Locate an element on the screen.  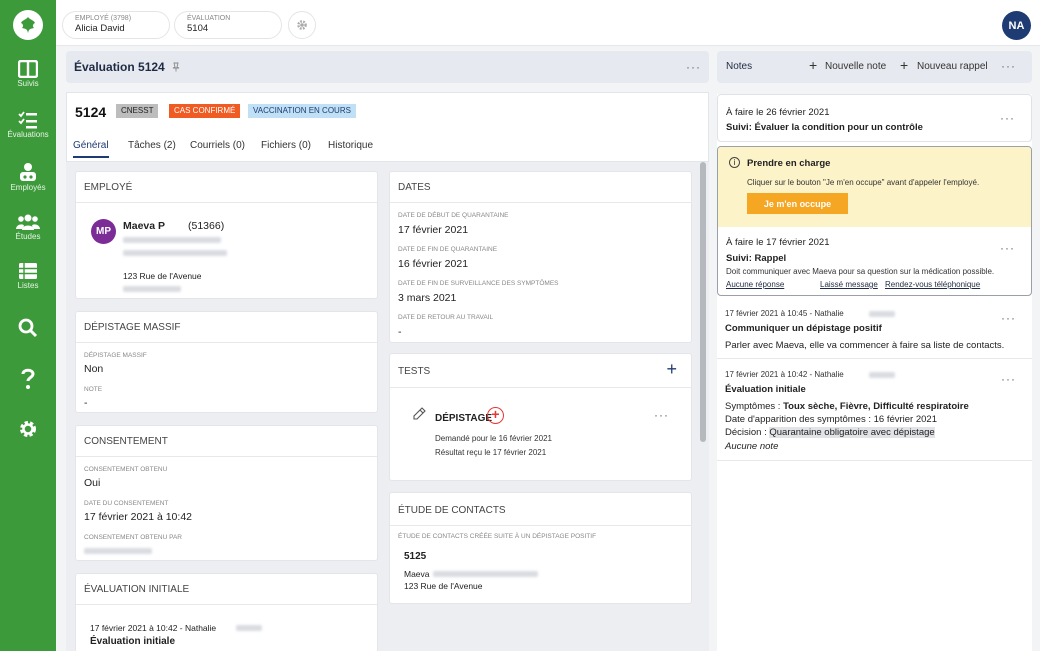
sidebar-item-etudes: Études is located at coordinates (28, 227).